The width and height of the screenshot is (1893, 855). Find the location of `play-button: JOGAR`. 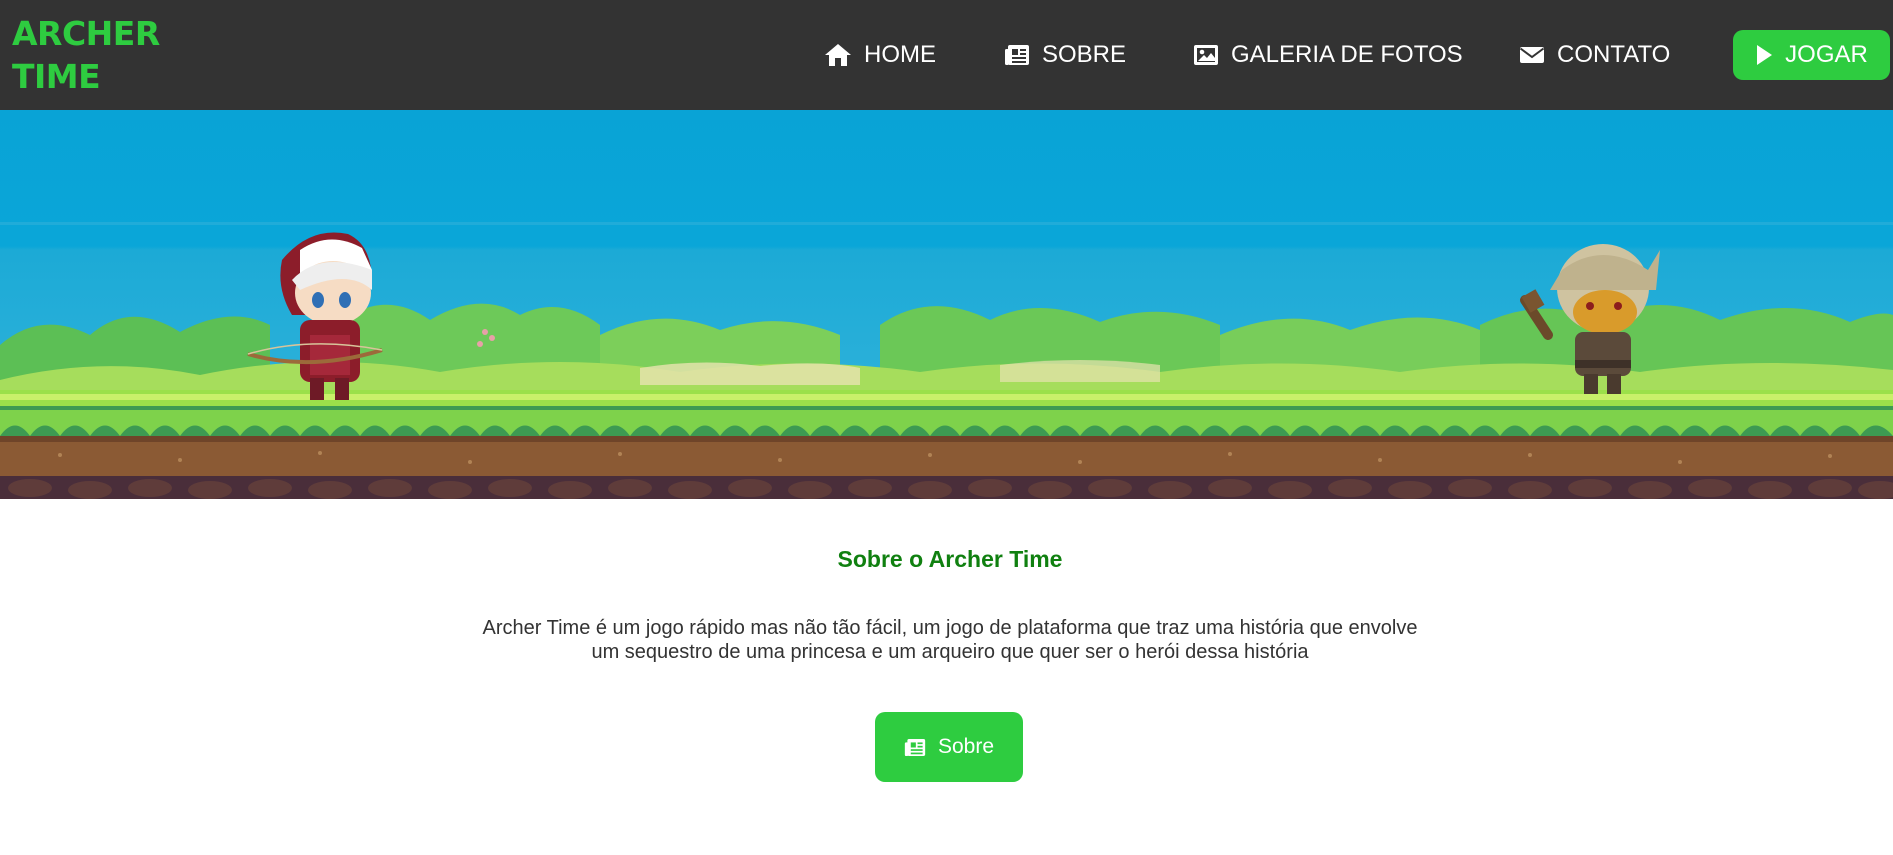

play-button: JOGAR is located at coordinates (1811, 55).